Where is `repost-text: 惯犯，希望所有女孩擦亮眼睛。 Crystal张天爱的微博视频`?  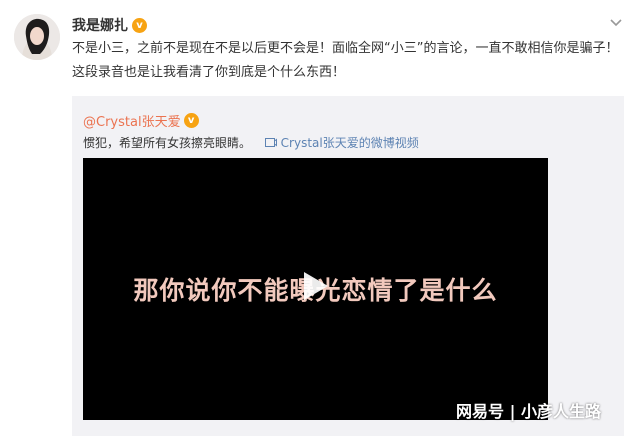 repost-text: 惯犯，希望所有女孩擦亮眼睛。 Crystal张天爱的微博视频 is located at coordinates (251, 142).